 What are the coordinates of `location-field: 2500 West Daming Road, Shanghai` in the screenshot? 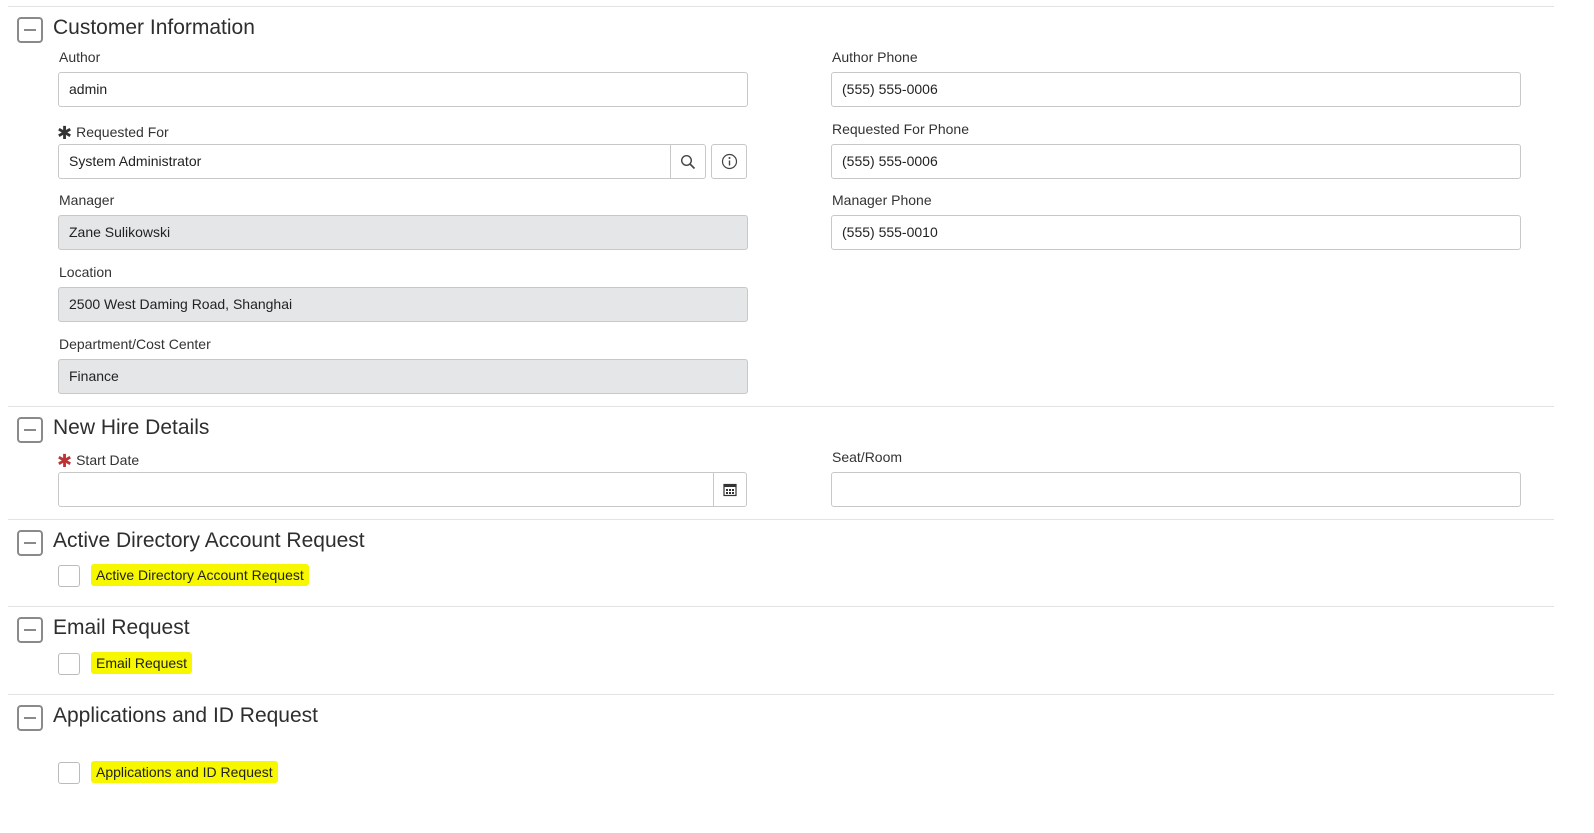 It's located at (403, 304).